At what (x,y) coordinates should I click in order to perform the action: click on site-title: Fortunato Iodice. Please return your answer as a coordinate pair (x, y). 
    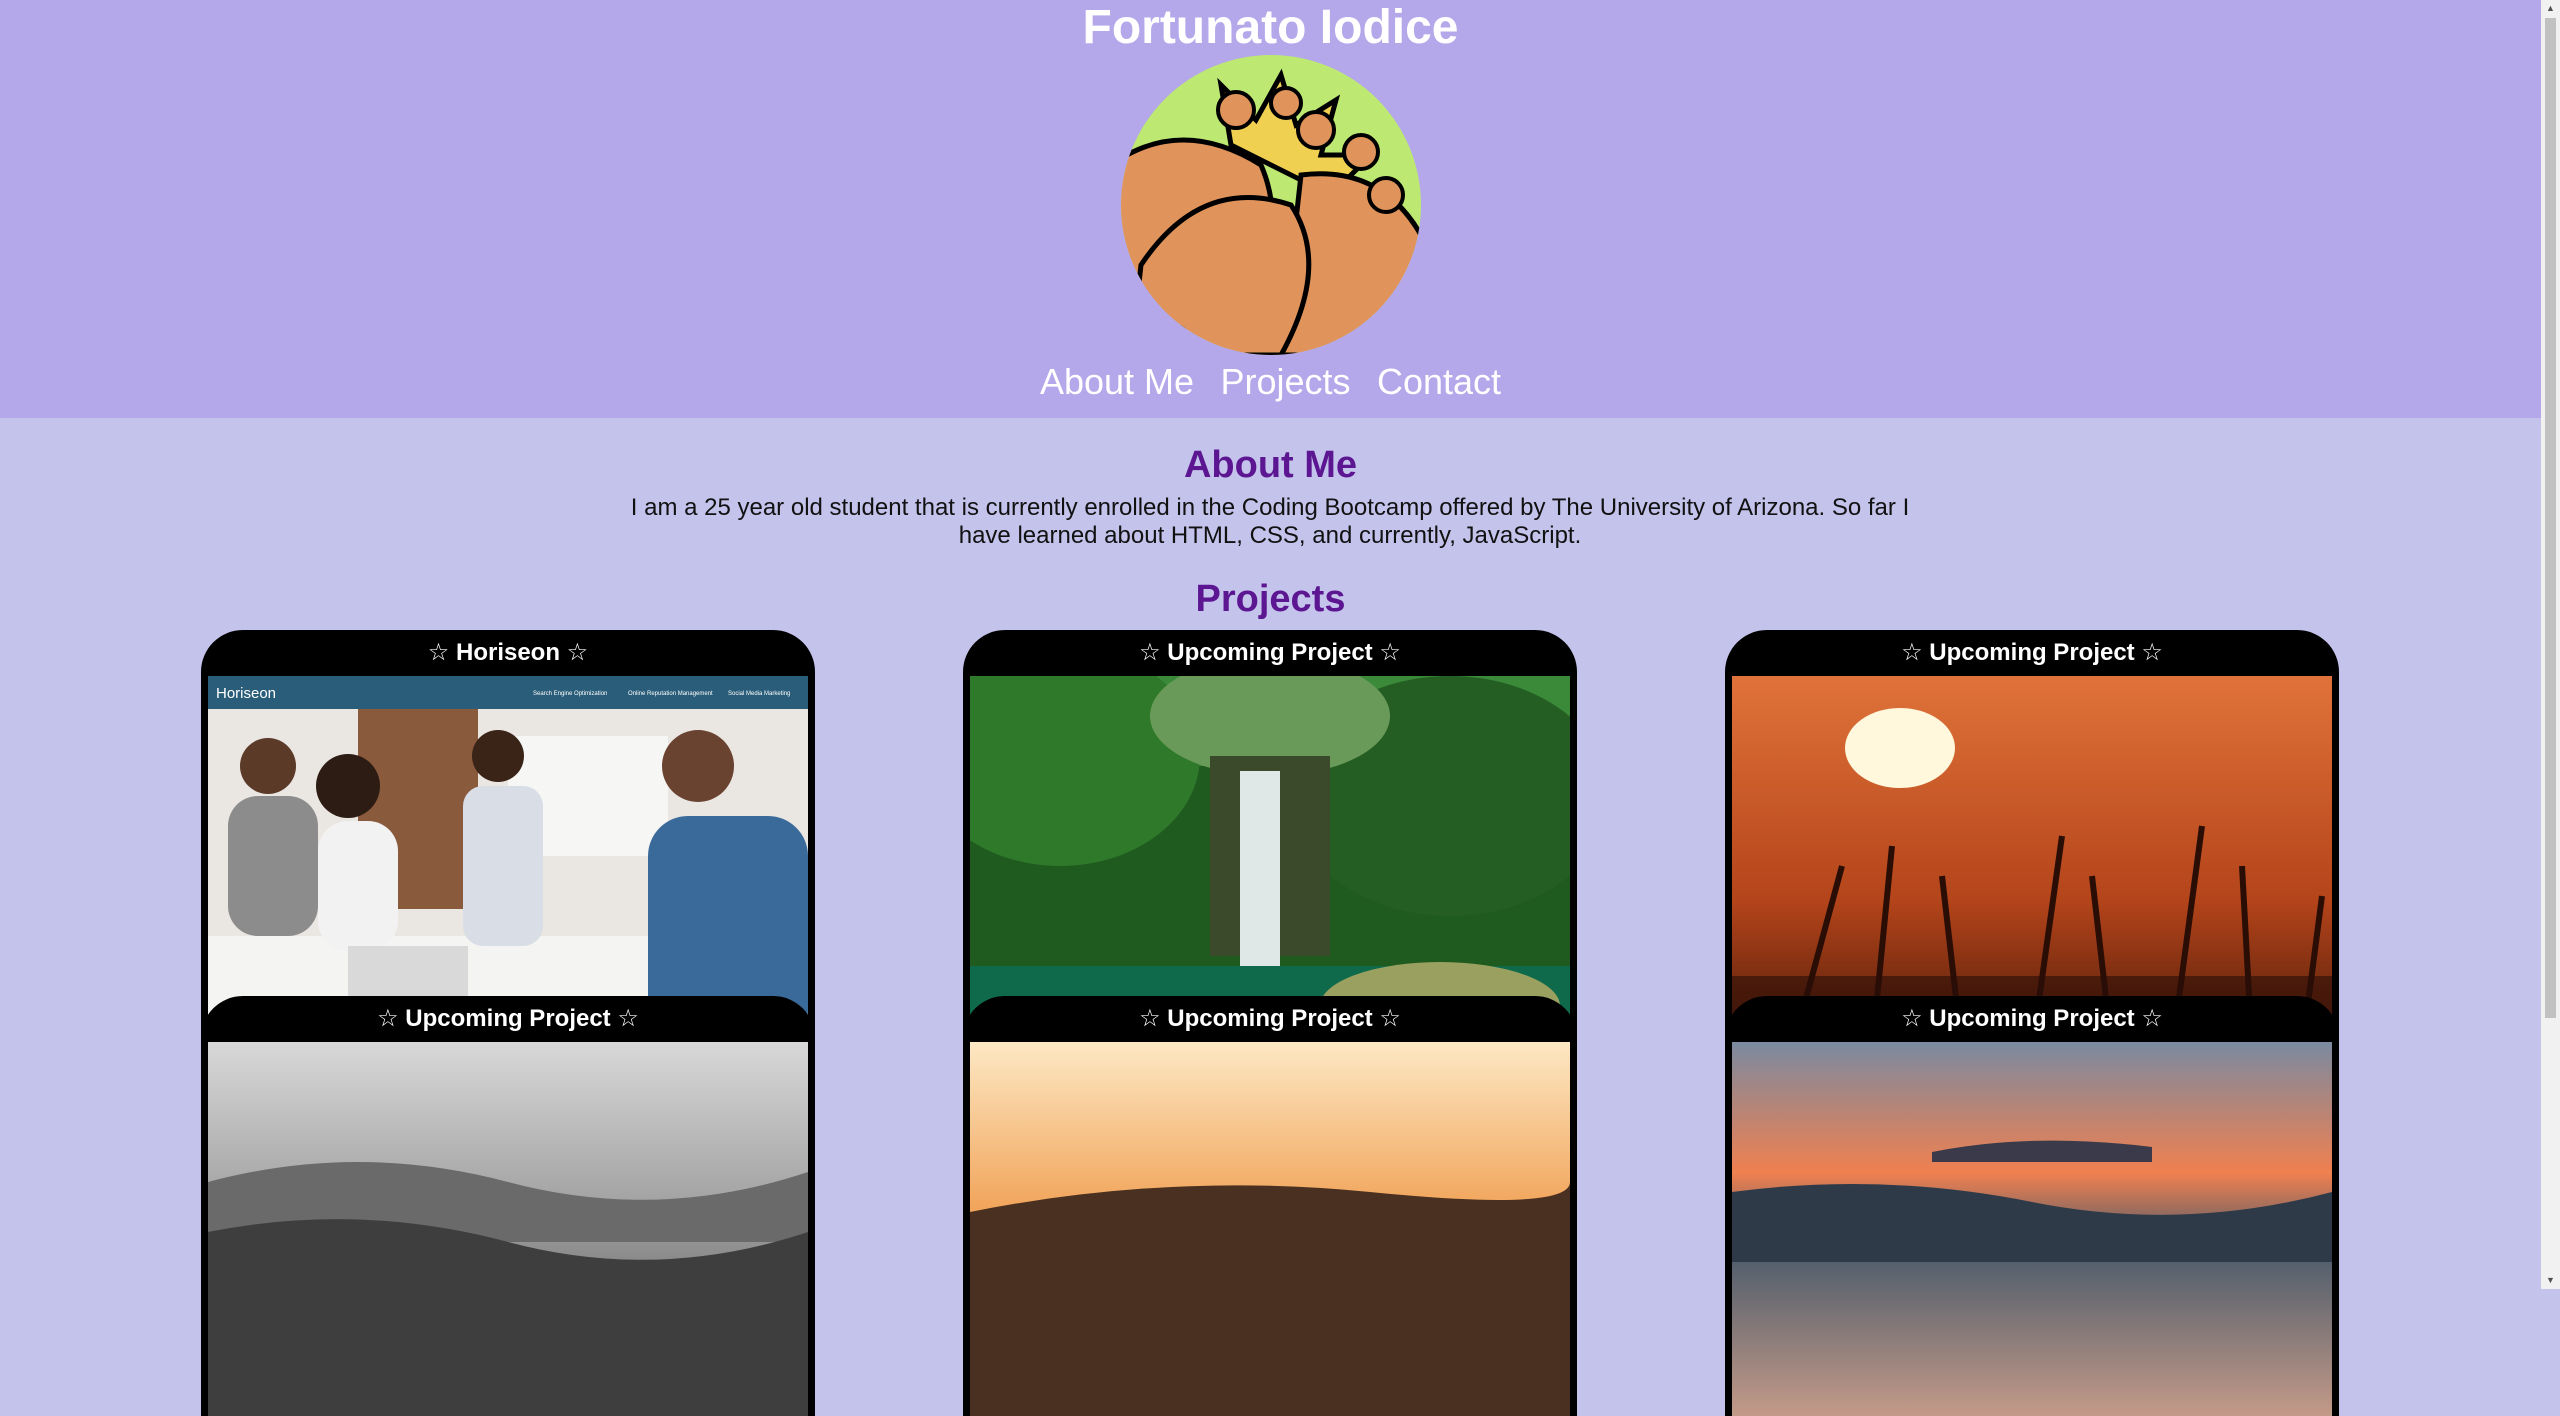
    Looking at the image, I should click on (1270, 27).